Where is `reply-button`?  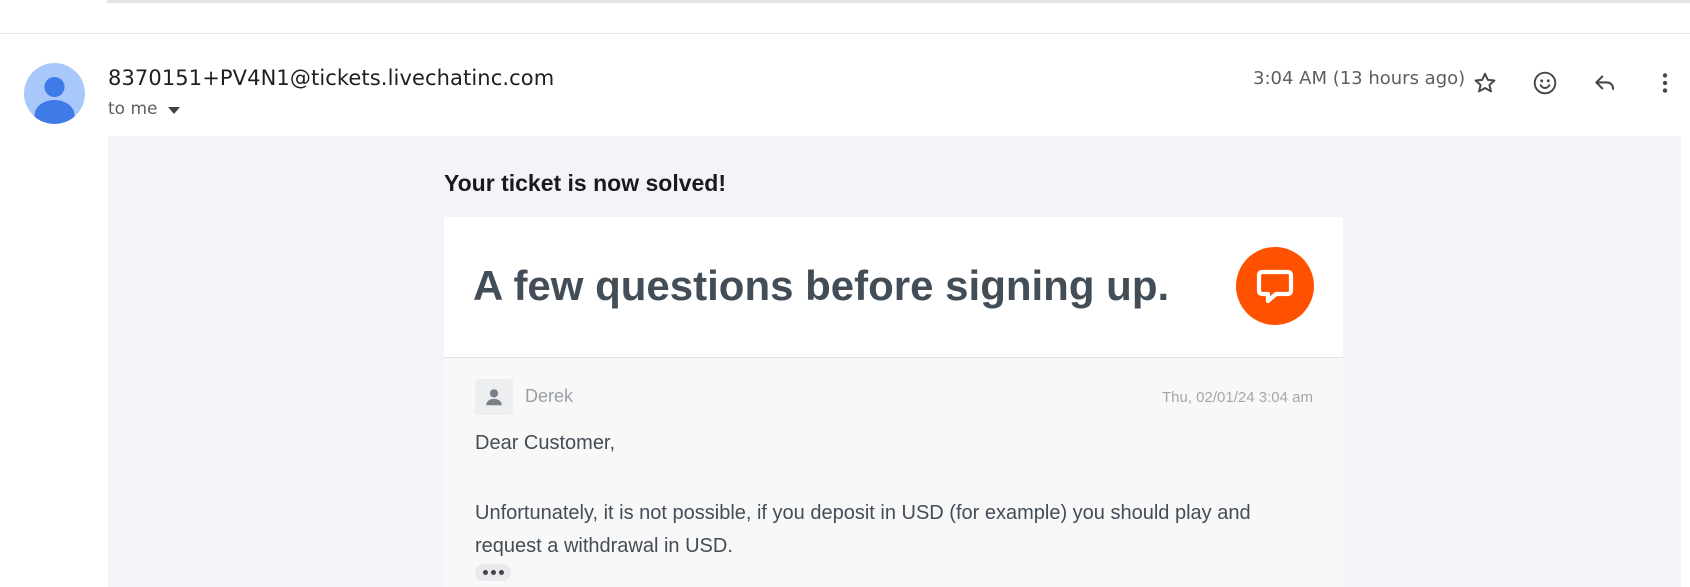 reply-button is located at coordinates (1605, 83).